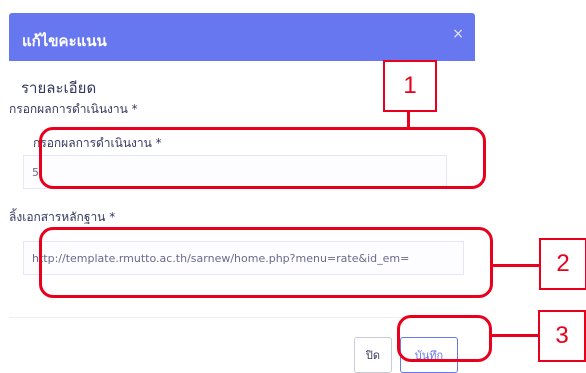 The height and width of the screenshot is (373, 586). What do you see at coordinates (73, 109) in the screenshot?
I see `group-label: กรอกผลการดำเนินงาน *` at bounding box center [73, 109].